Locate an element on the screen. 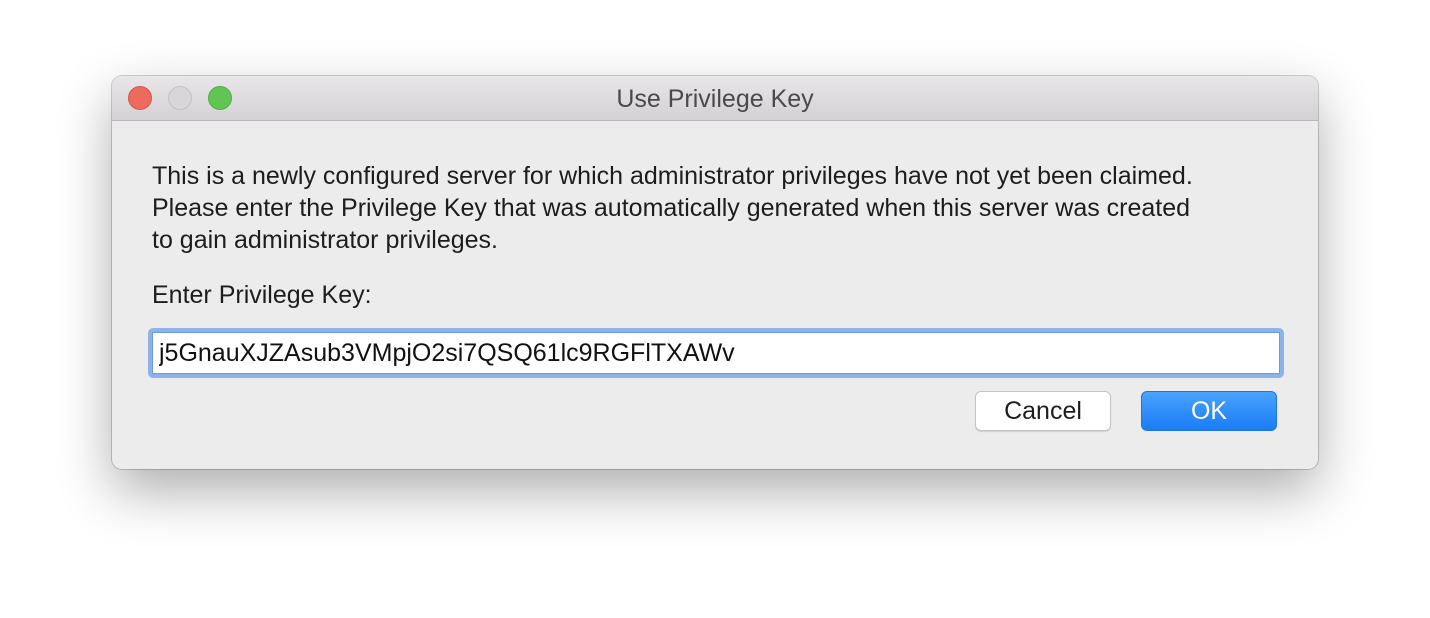  privilege-key-label: Enter Privilege Key: is located at coordinates (262, 295).